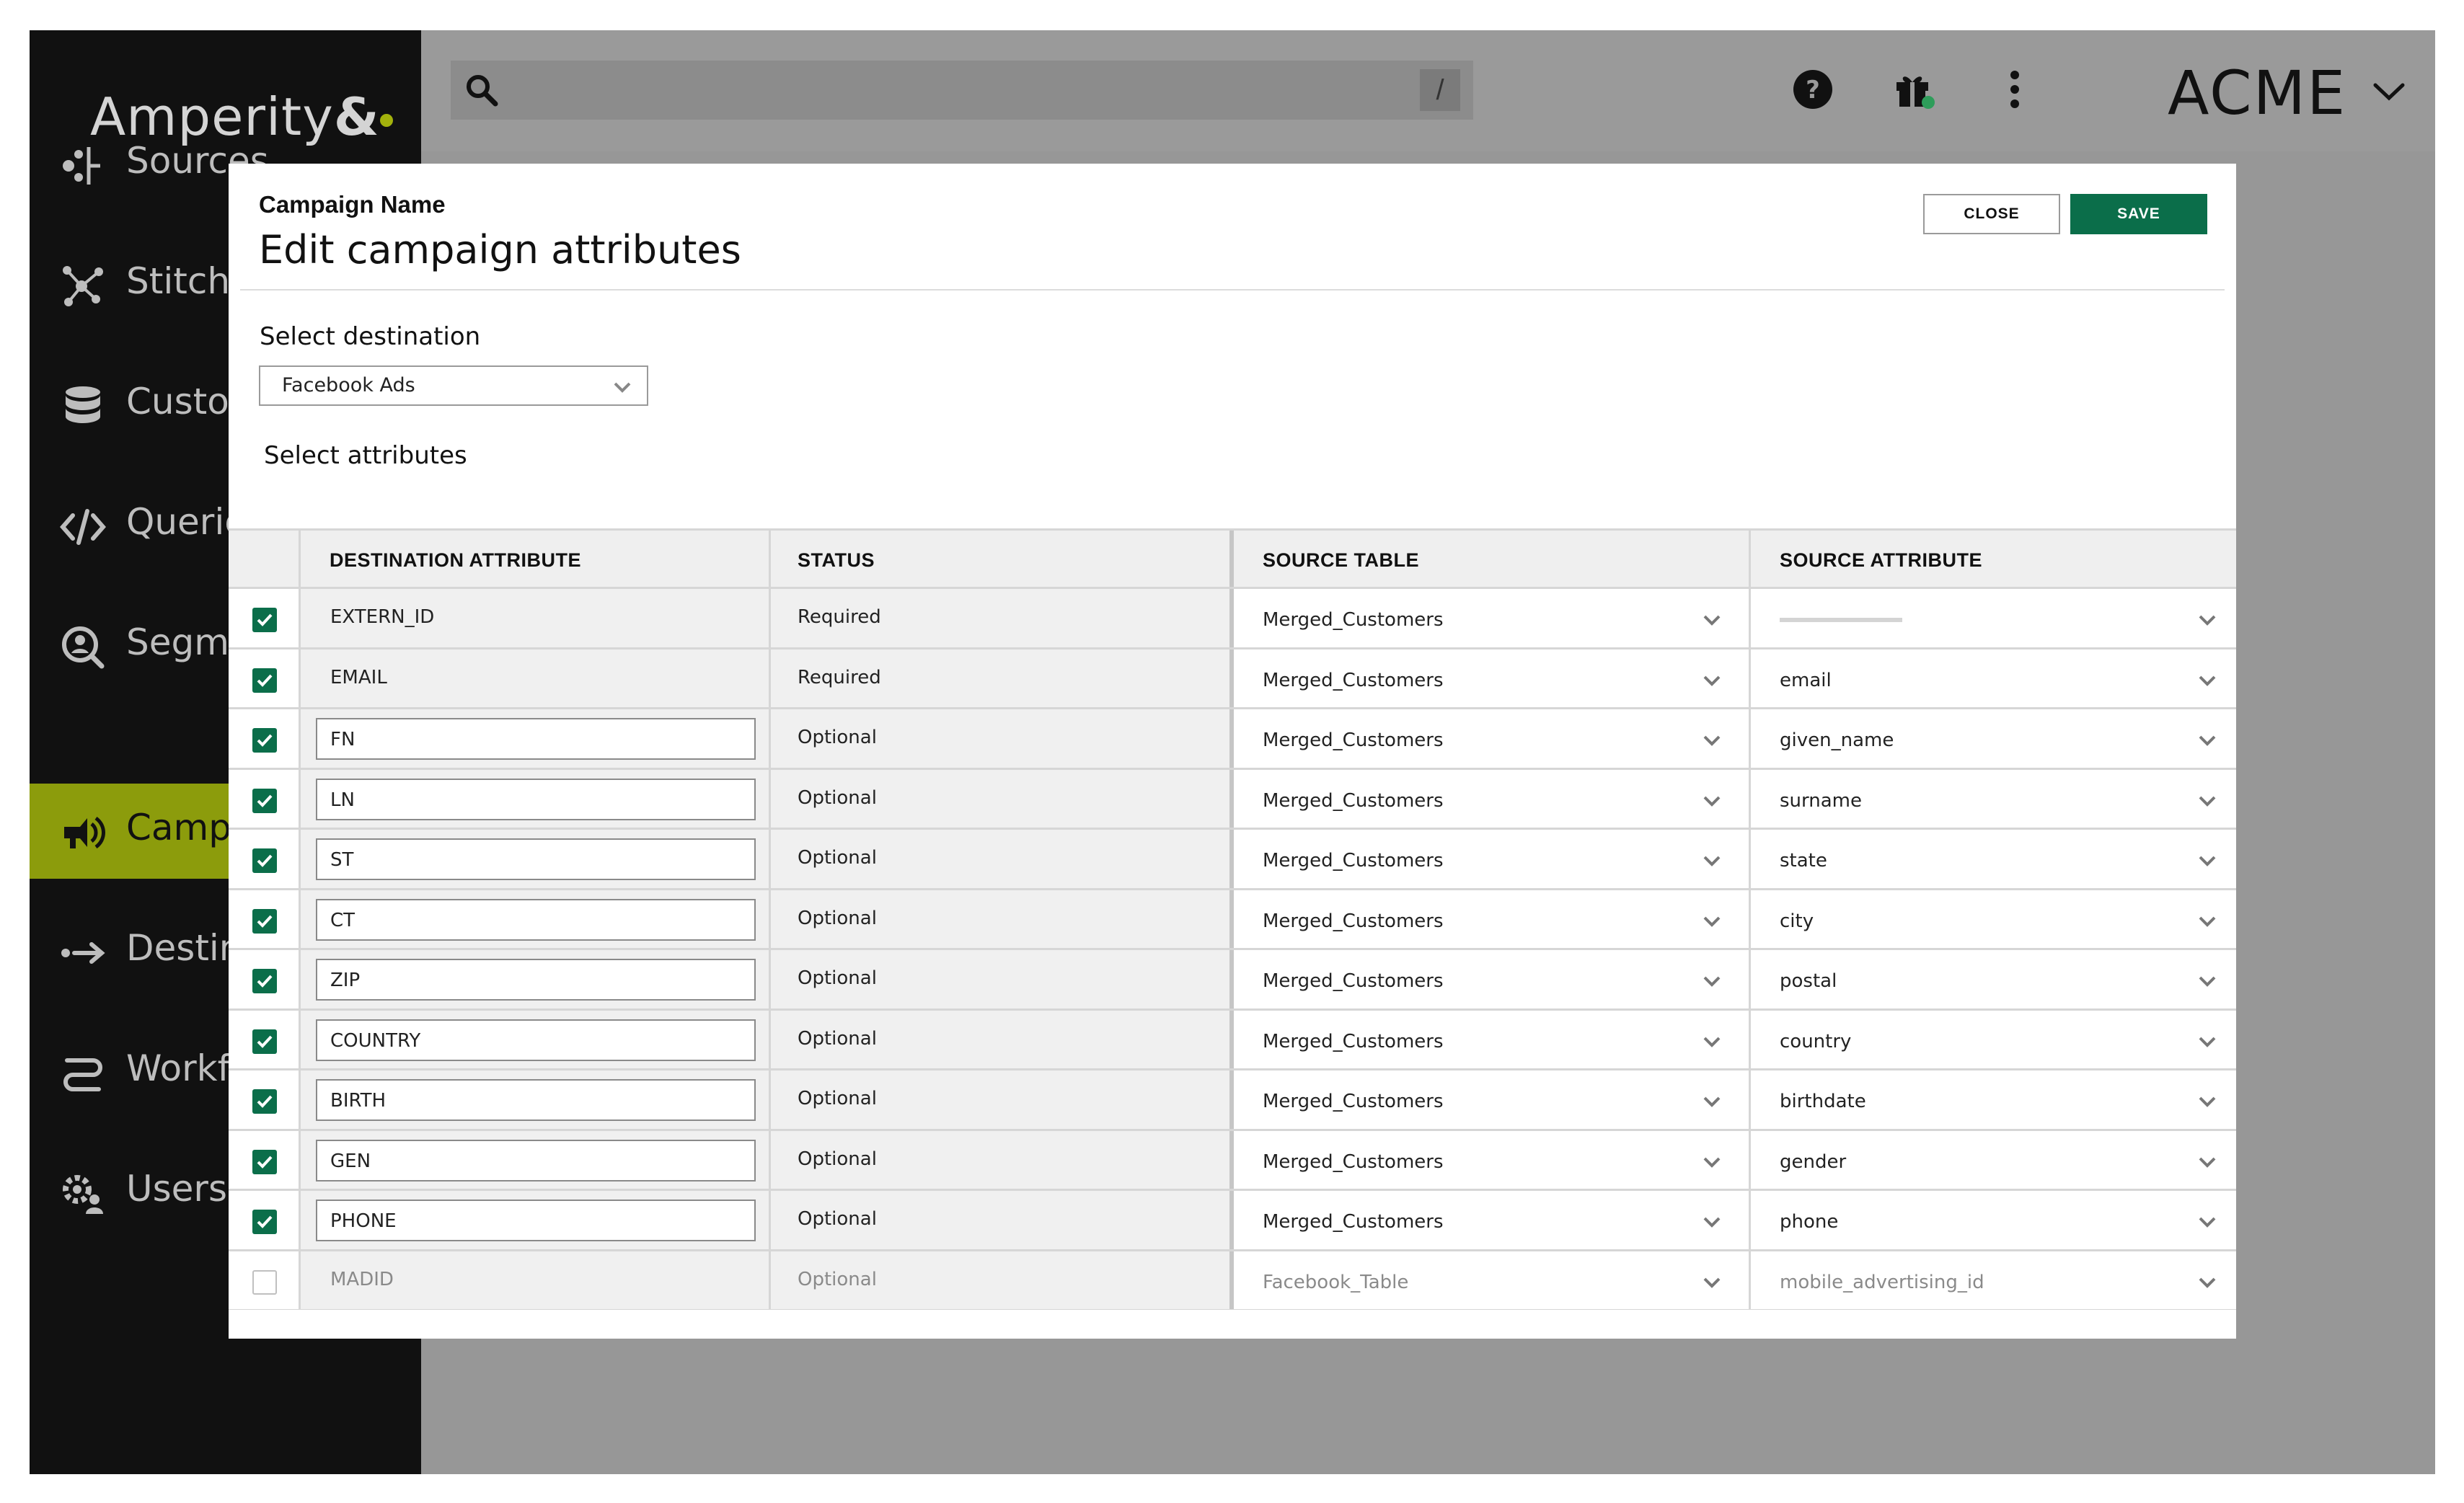 This screenshot has height=1503, width=2464. What do you see at coordinates (536, 1100) in the screenshot?
I see `destination-attribute-input: BIRTH` at bounding box center [536, 1100].